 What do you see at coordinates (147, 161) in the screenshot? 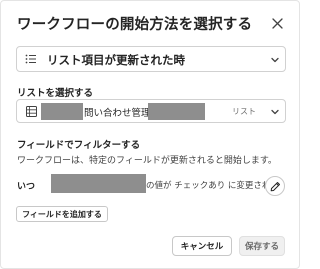
I see `filter-description: ワークフローは、特定のフィールドが更新されると開始します。` at bounding box center [147, 161].